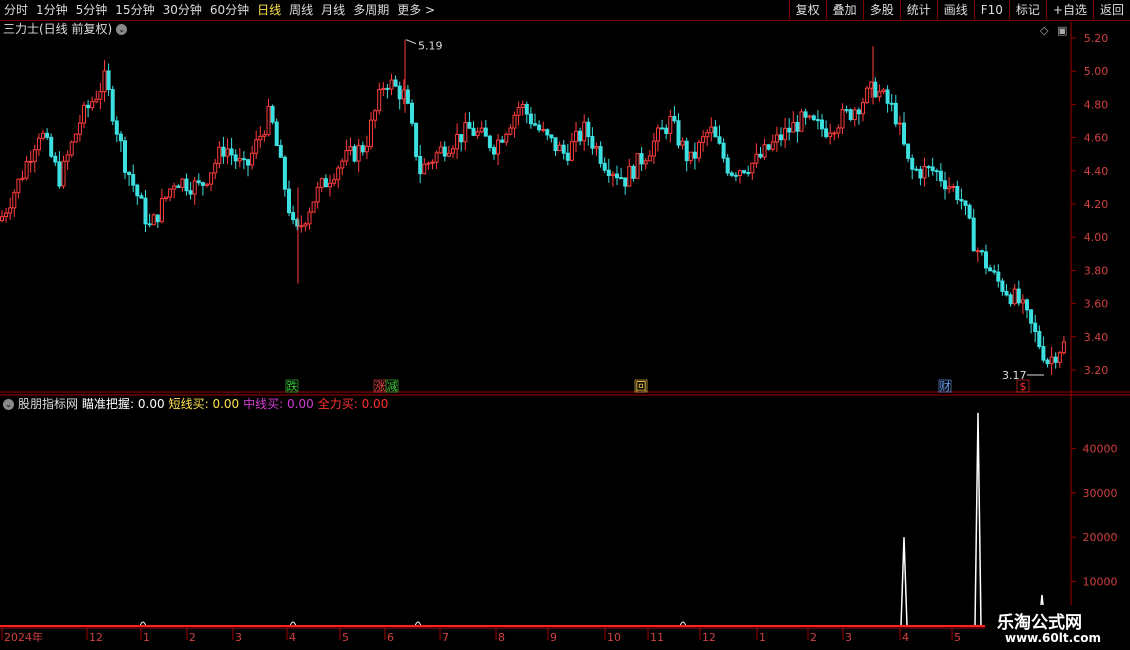  Describe the element at coordinates (292, 386) in the screenshot. I see `event-marker: 跌` at that location.